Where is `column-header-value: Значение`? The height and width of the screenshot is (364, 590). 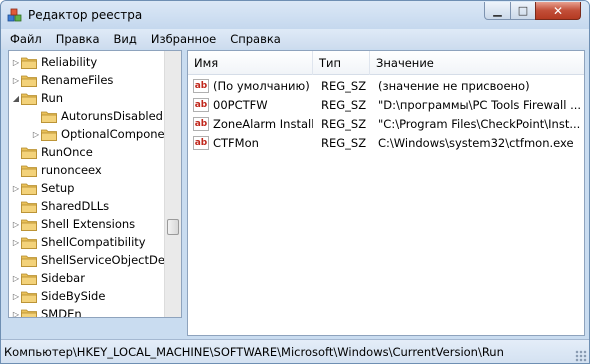
column-header-value: Значение is located at coordinates (477, 63).